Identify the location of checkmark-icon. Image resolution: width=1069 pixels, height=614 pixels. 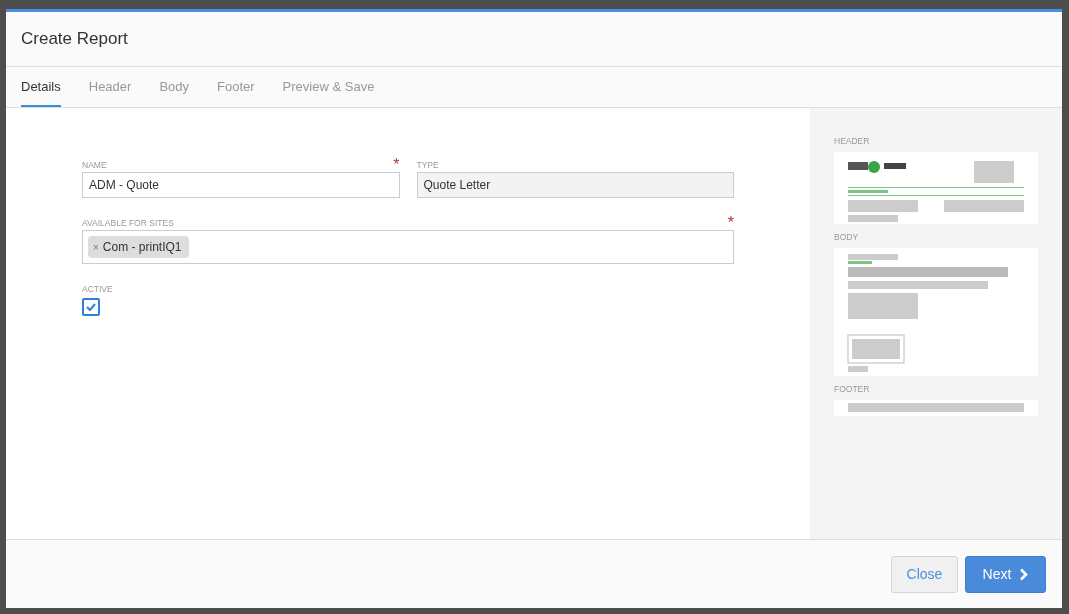
(91, 307).